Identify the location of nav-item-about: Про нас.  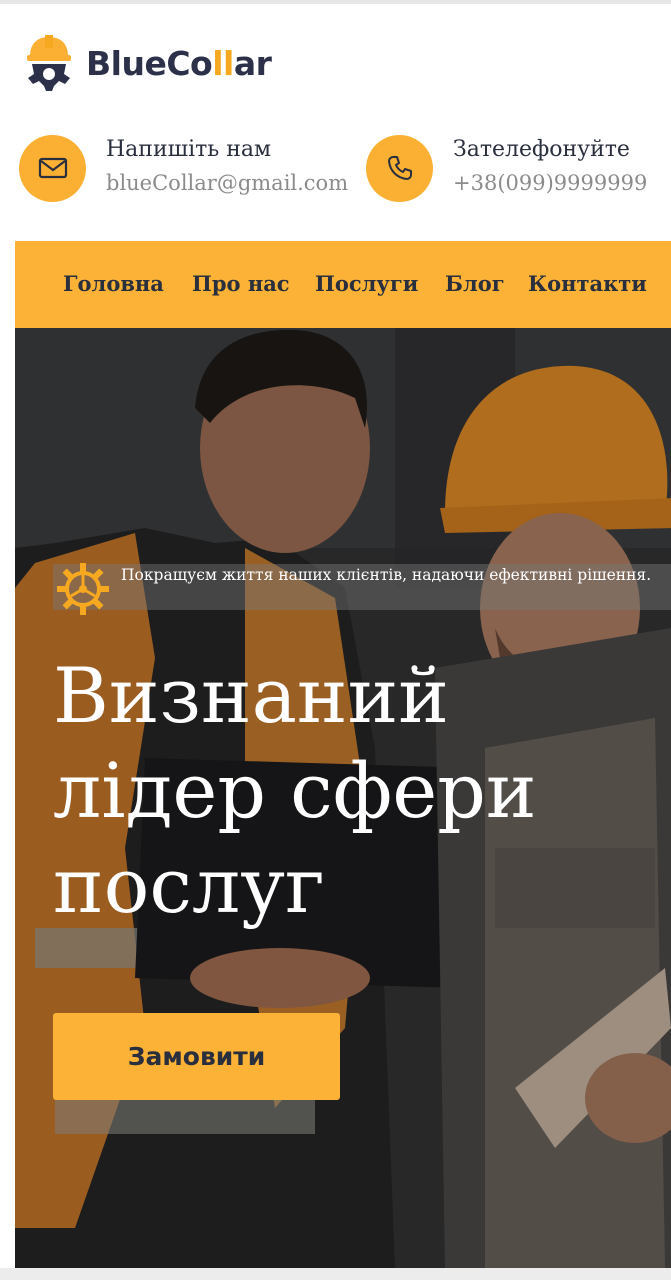
(241, 283).